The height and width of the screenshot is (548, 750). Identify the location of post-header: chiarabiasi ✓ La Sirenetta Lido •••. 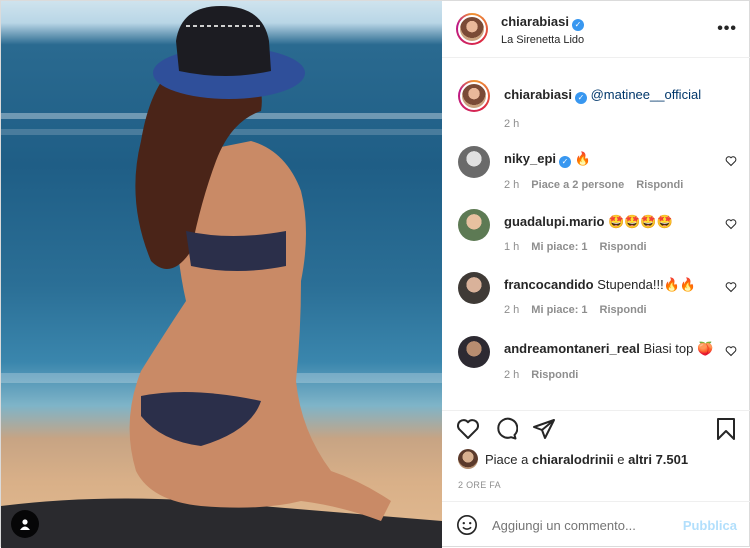
(596, 29).